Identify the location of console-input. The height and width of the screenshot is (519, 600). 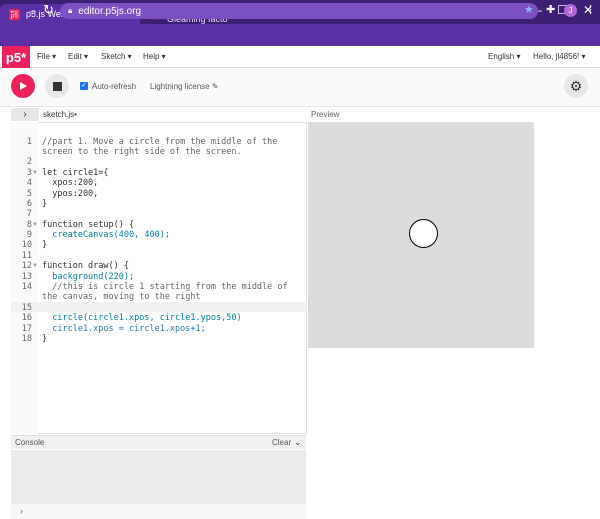
(158, 511).